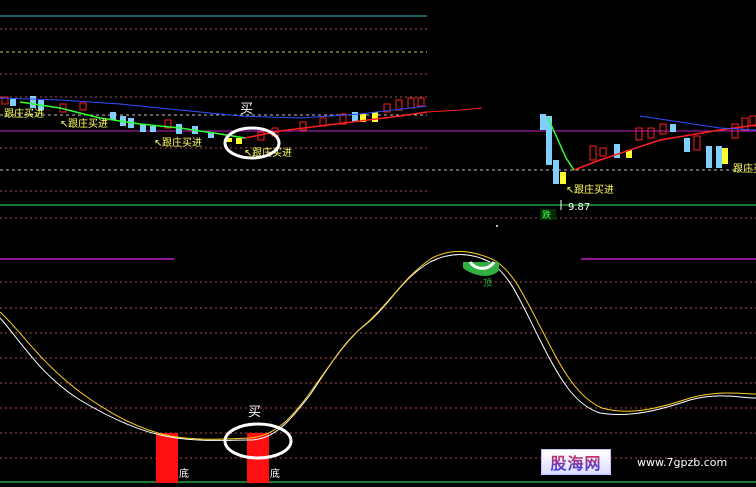 This screenshot has width=756, height=487. Describe the element at coordinates (454, 110) in the screenshot. I see `ma-red-line-ext` at that location.